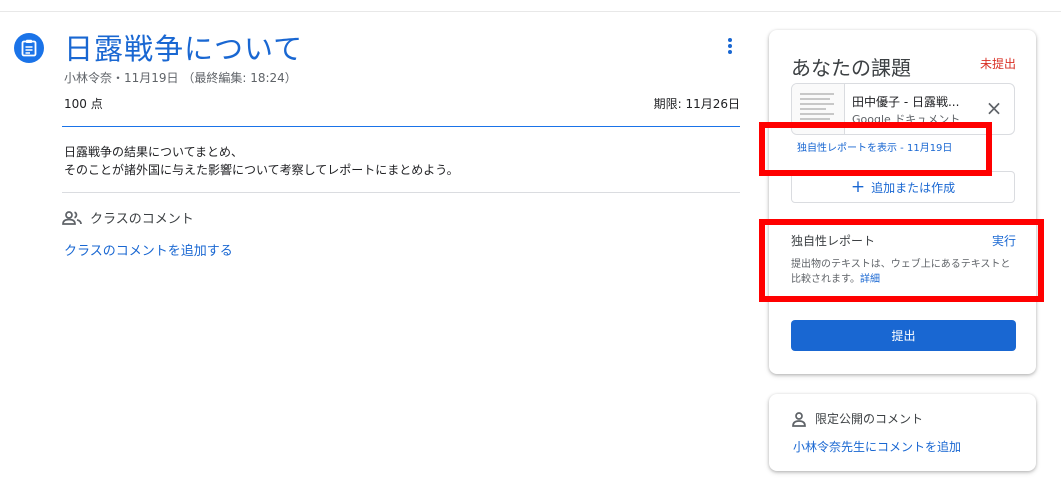 This screenshot has height=482, width=1061. What do you see at coordinates (851, 68) in the screenshot?
I see `your-work-title: あなたの課題` at bounding box center [851, 68].